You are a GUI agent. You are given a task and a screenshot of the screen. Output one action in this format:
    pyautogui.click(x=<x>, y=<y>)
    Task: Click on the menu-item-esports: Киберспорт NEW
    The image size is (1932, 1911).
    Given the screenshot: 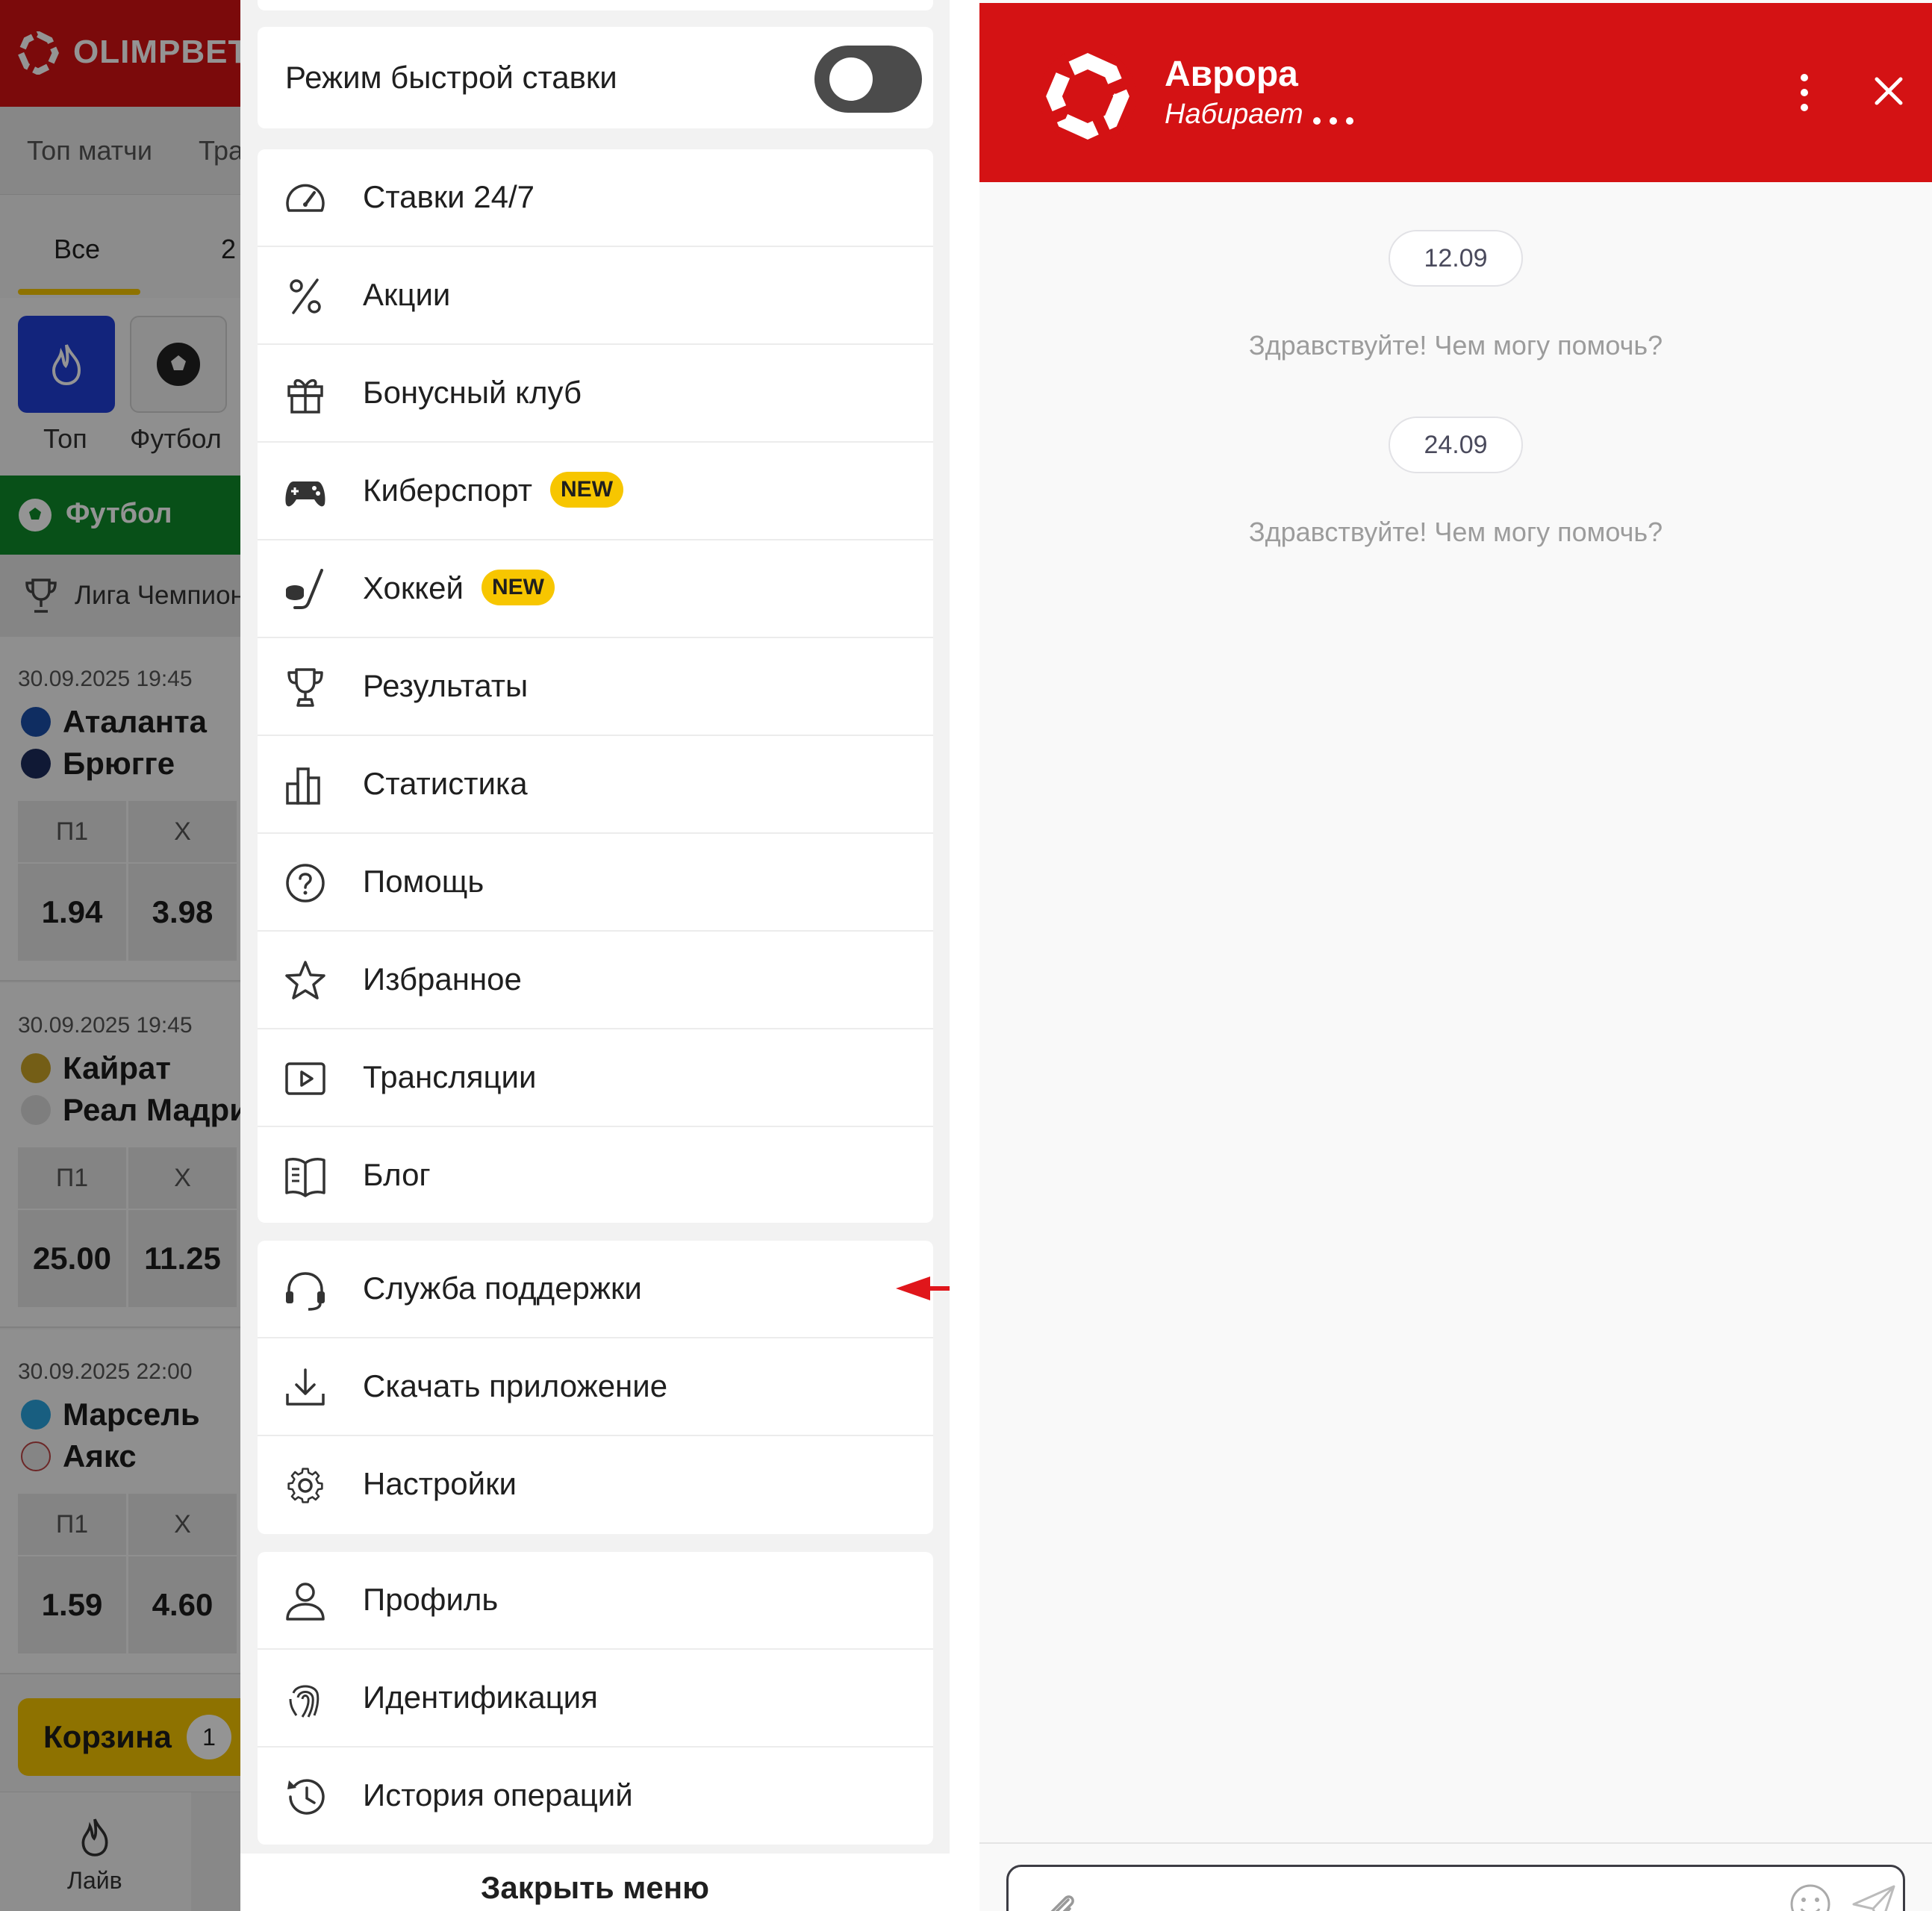 What is the action you would take?
    pyautogui.click(x=596, y=491)
    